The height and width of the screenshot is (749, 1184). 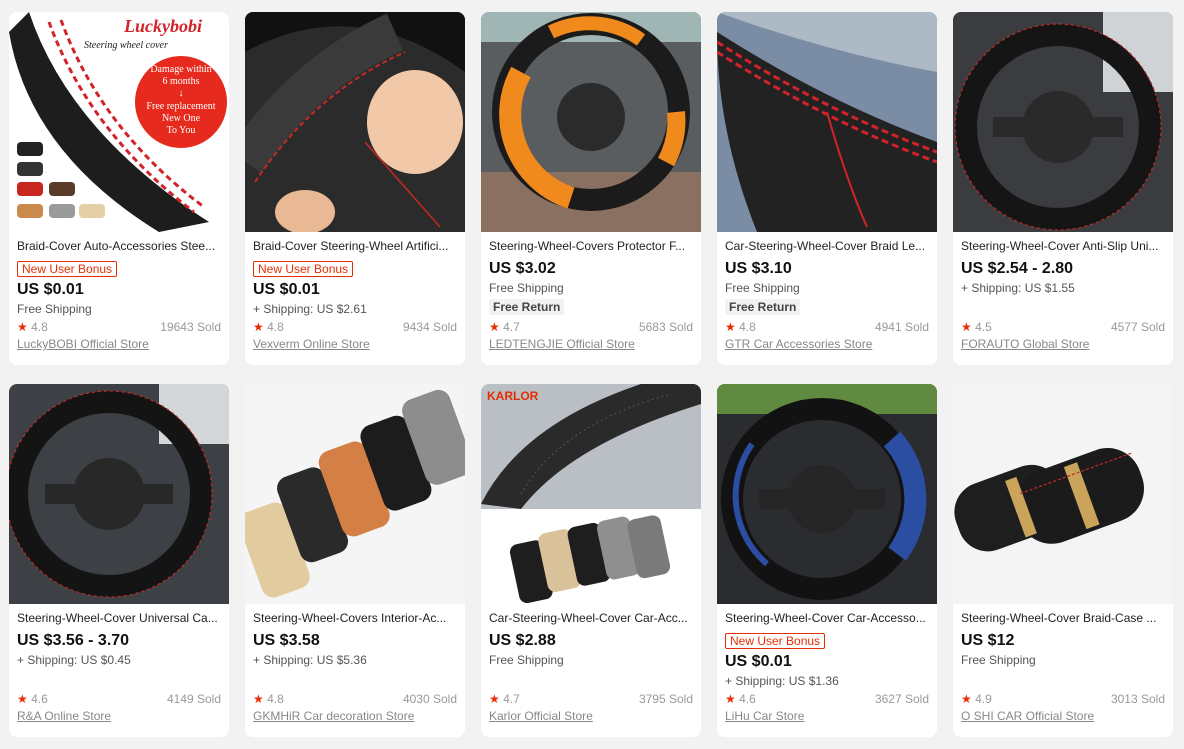 I want to click on rating-row: ★ 4.8 19643 Sold, so click(x=119, y=327).